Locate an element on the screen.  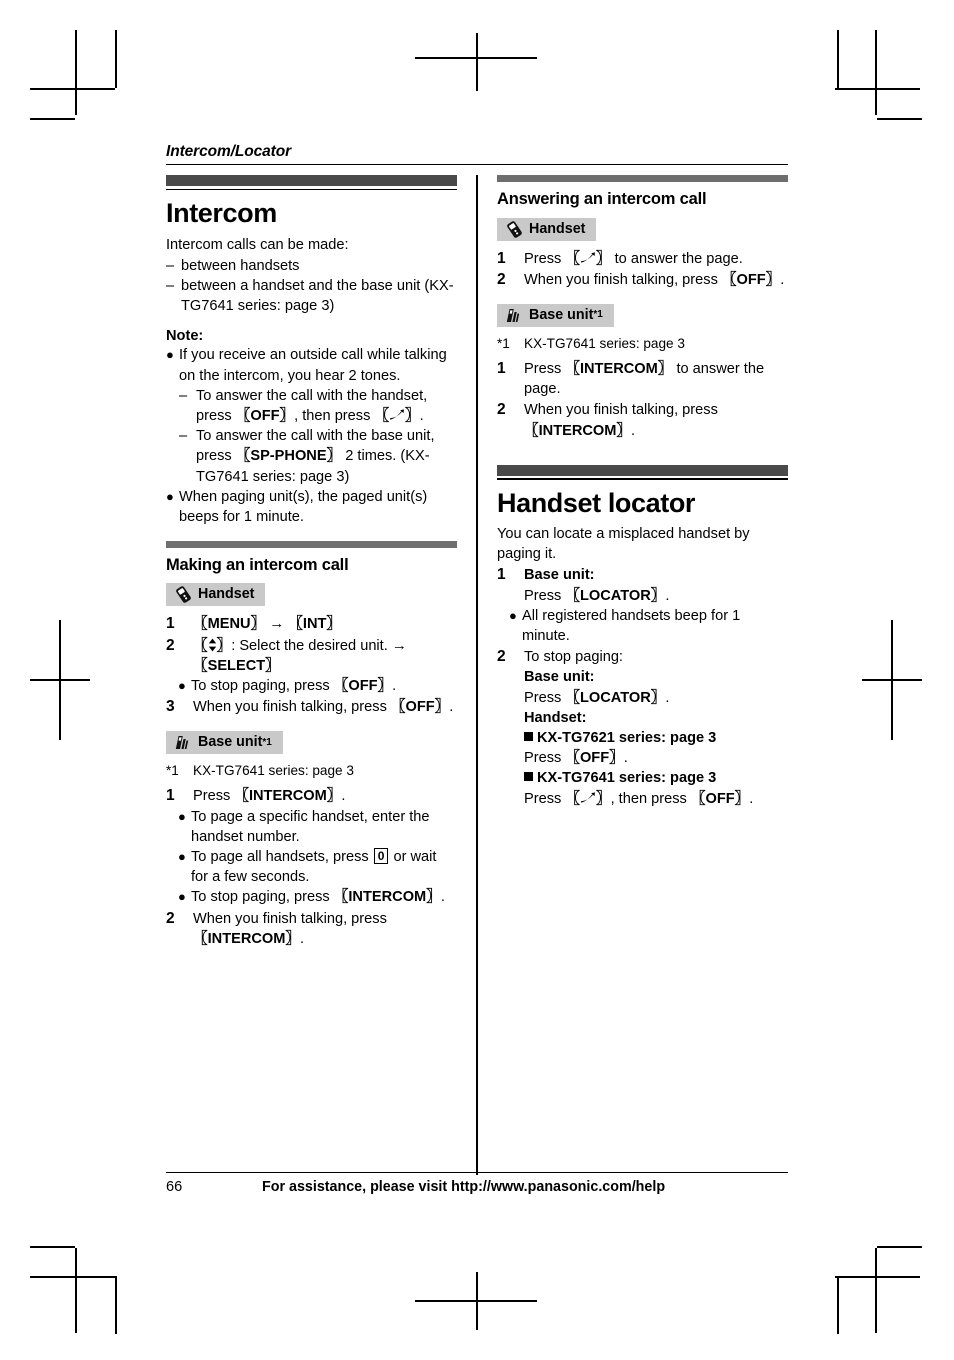
crop-mark-br-v2 is located at coordinates (838, 1305).